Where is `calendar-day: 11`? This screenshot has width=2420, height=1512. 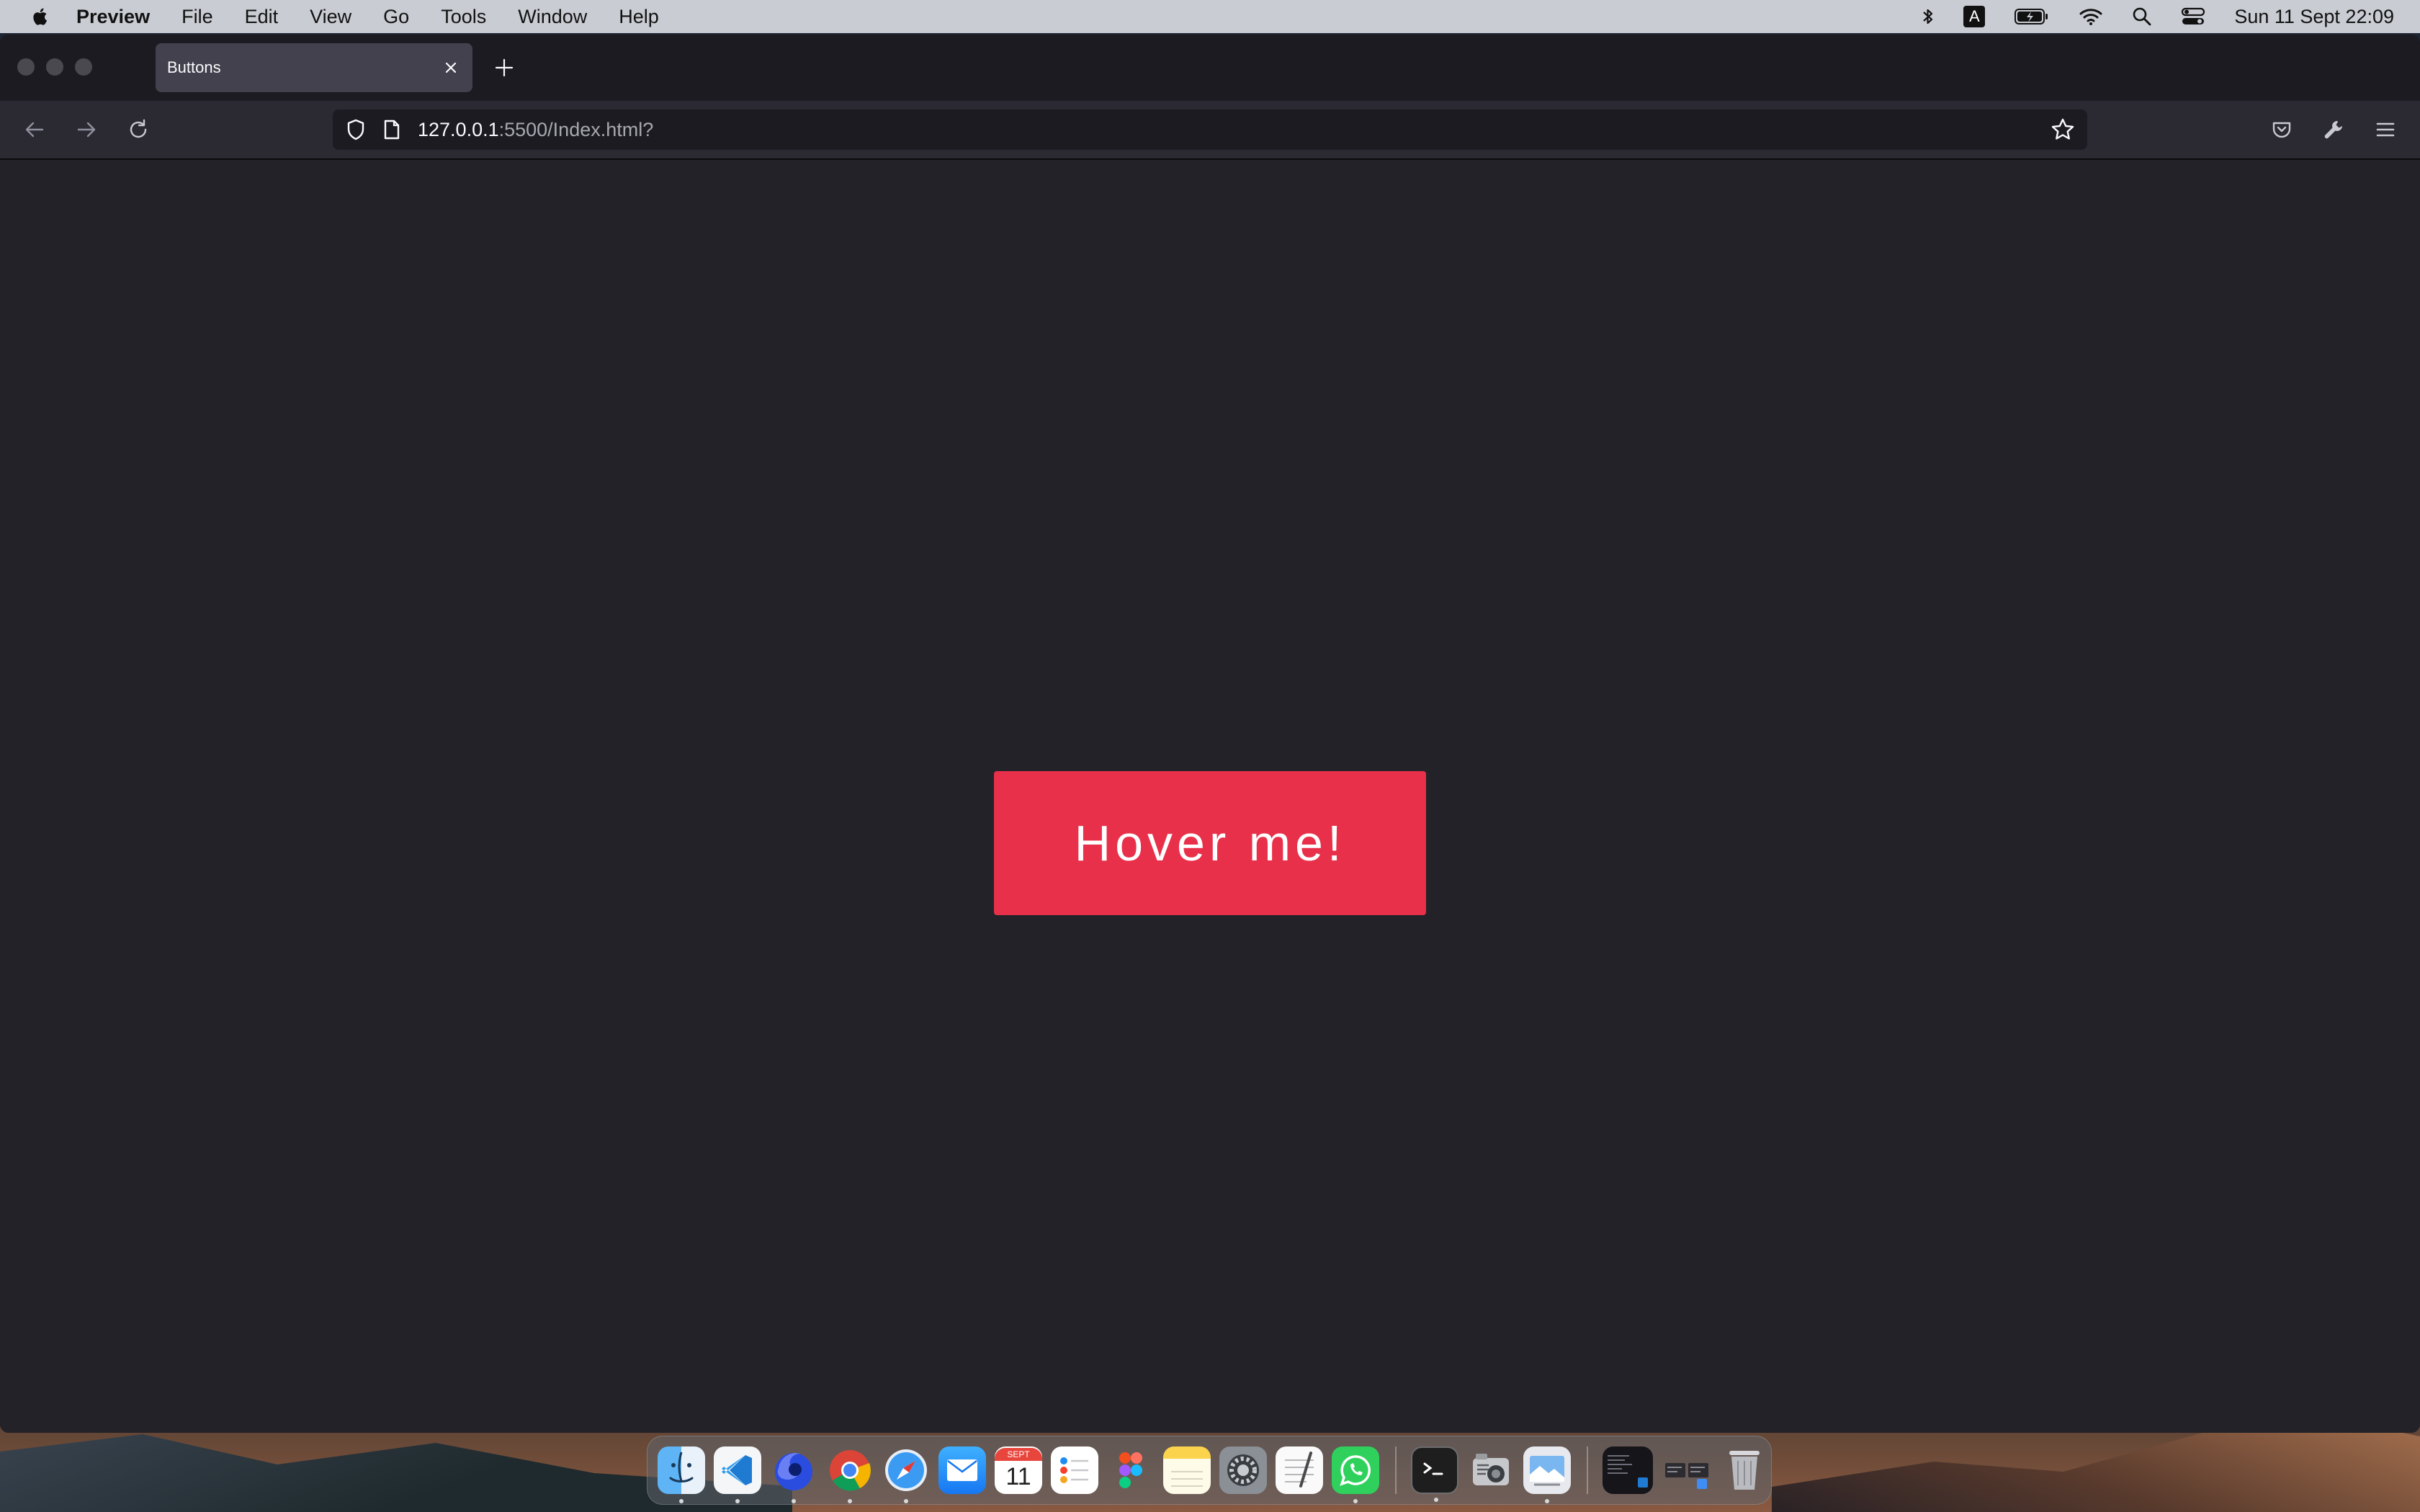 calendar-day: 11 is located at coordinates (1018, 1476).